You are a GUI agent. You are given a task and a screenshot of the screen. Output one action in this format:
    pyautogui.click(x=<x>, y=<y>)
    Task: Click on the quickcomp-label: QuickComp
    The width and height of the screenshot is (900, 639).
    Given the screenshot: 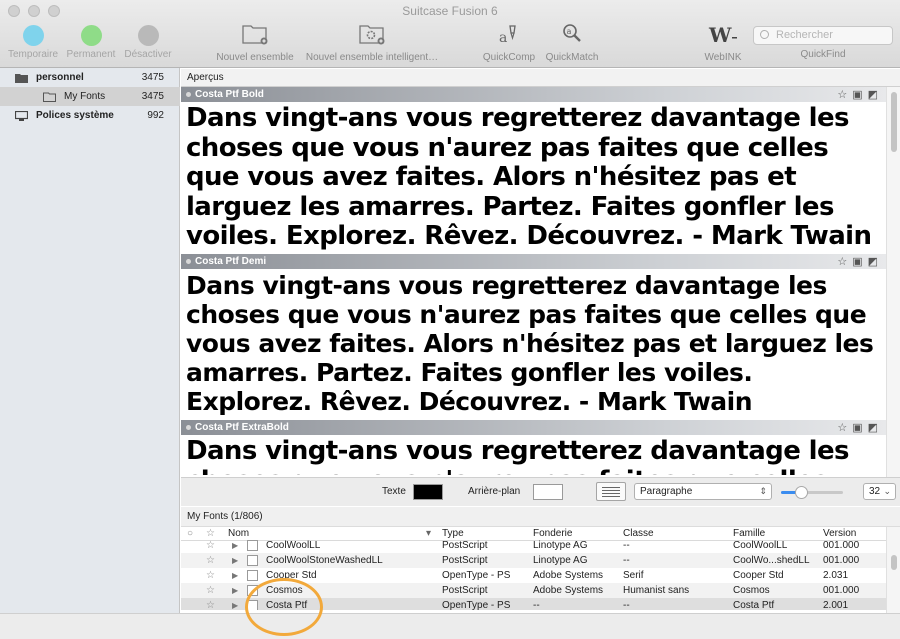 What is the action you would take?
    pyautogui.click(x=509, y=57)
    